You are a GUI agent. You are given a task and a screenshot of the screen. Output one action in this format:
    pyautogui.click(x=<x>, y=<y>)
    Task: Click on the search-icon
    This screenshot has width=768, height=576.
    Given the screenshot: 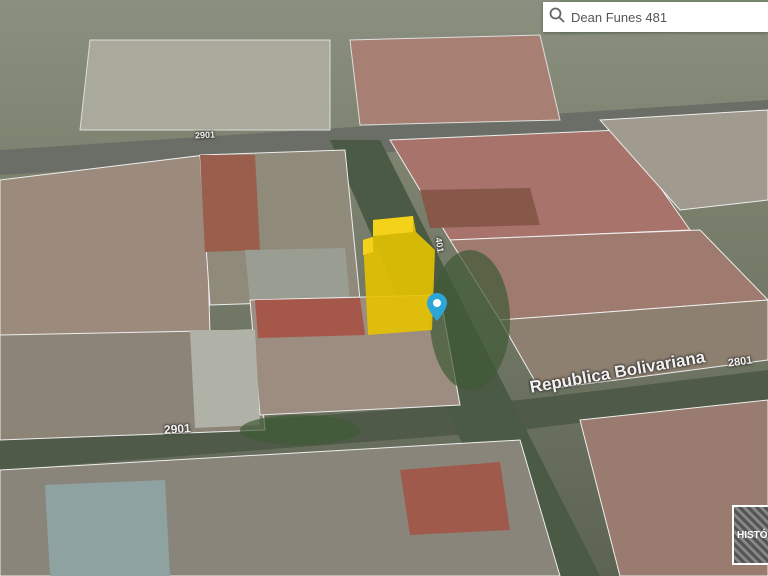 What is the action you would take?
    pyautogui.click(x=557, y=17)
    